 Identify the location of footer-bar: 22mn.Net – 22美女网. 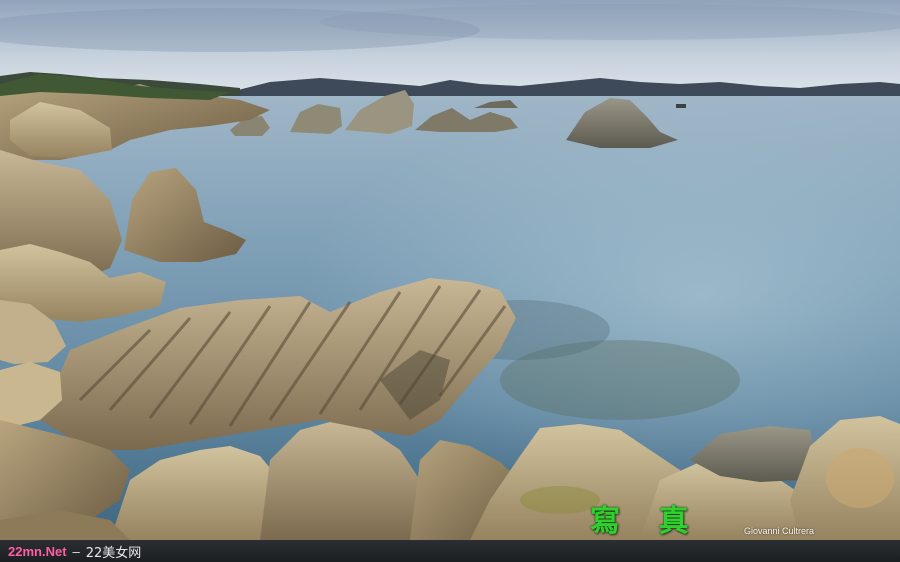
(450, 551).